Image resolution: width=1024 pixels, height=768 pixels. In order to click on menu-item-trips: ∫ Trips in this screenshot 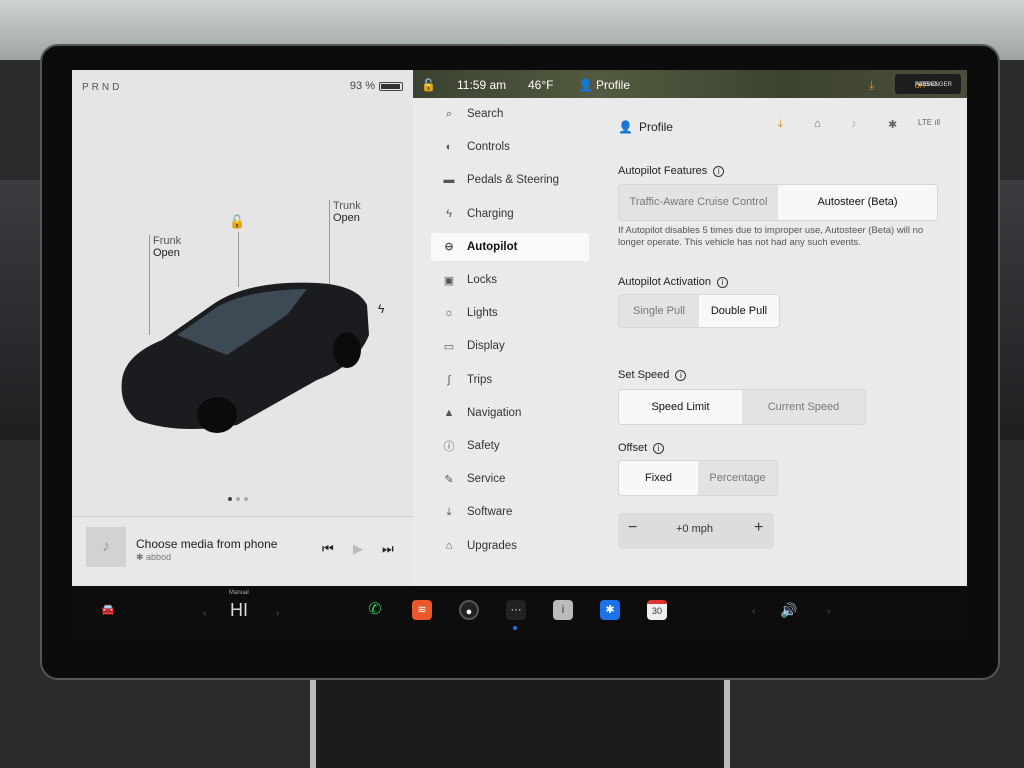, I will do `click(510, 380)`.